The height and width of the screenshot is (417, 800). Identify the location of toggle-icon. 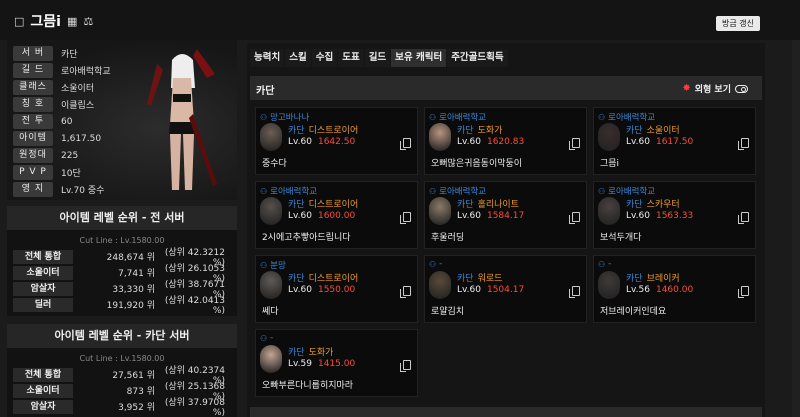
(741, 88).